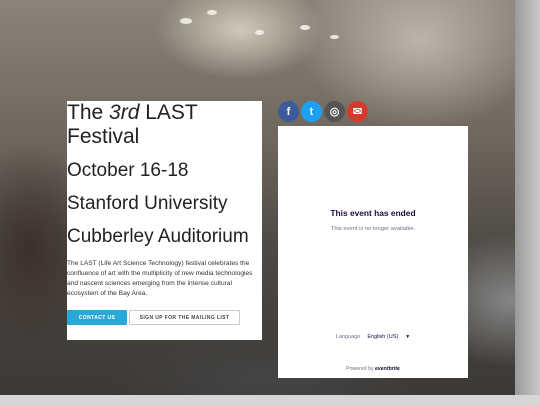 This screenshot has width=540, height=405. Describe the element at coordinates (323, 111) in the screenshot. I see `social-links: f t ◎ ✉` at that location.